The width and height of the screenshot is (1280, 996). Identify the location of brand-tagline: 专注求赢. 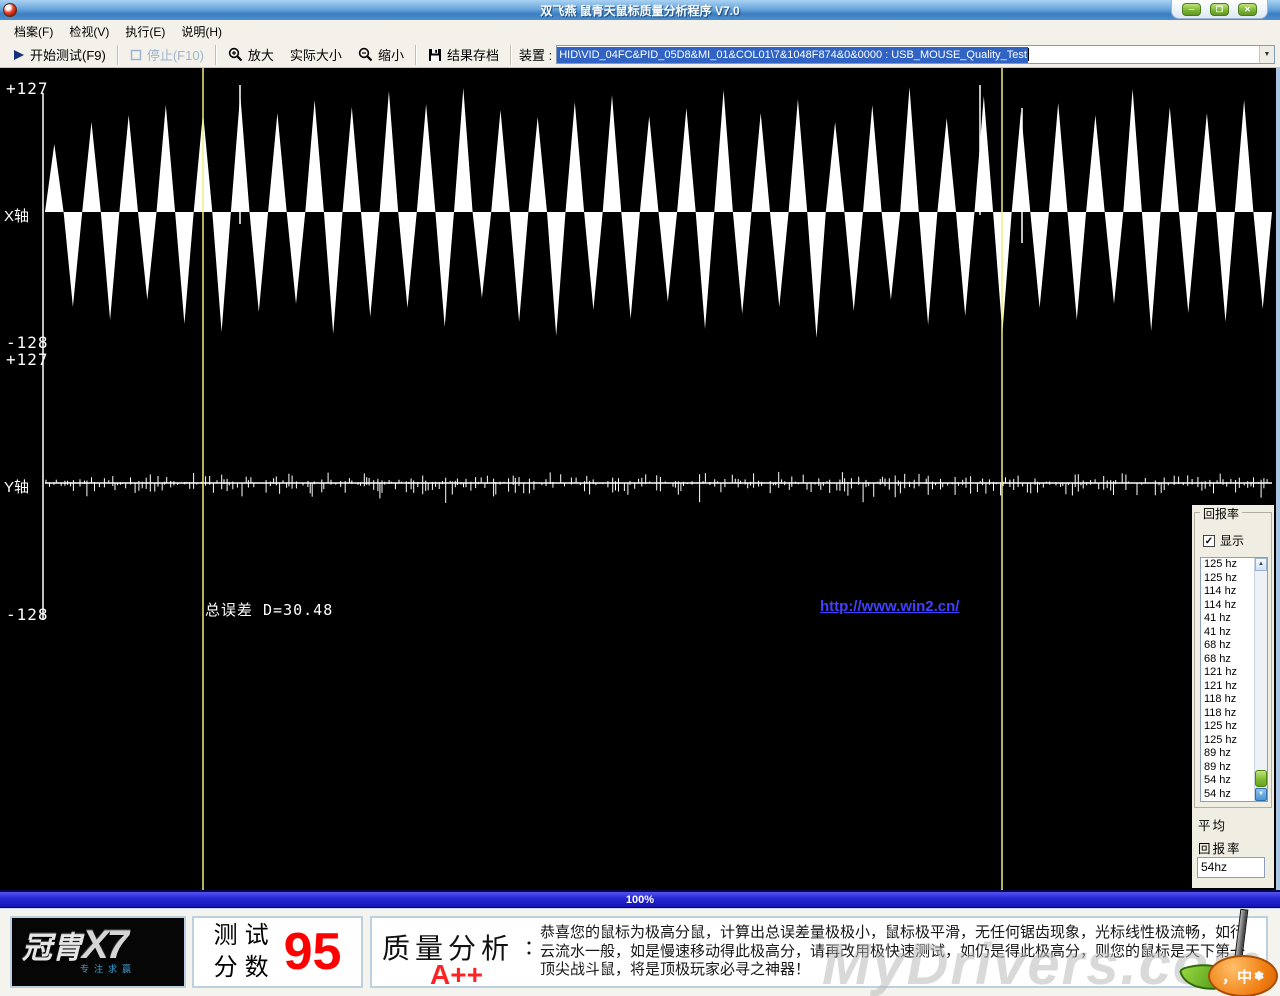
(108, 968).